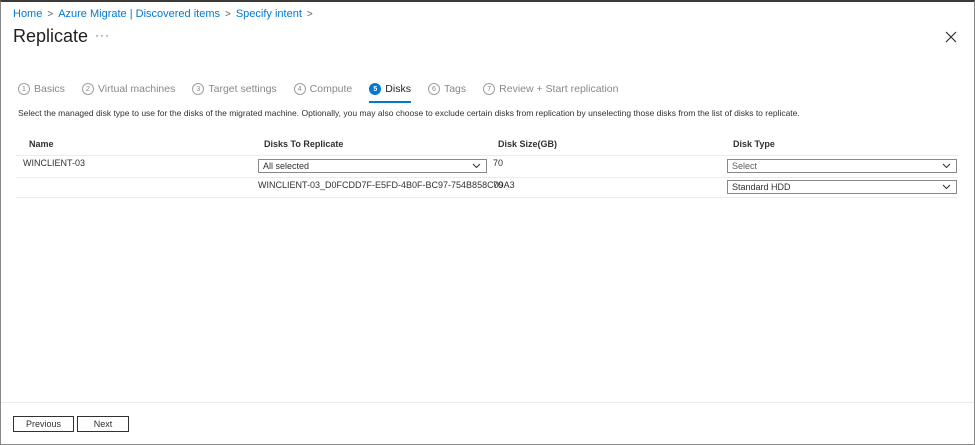  I want to click on tab-disks: 5 Disks, so click(390, 92).